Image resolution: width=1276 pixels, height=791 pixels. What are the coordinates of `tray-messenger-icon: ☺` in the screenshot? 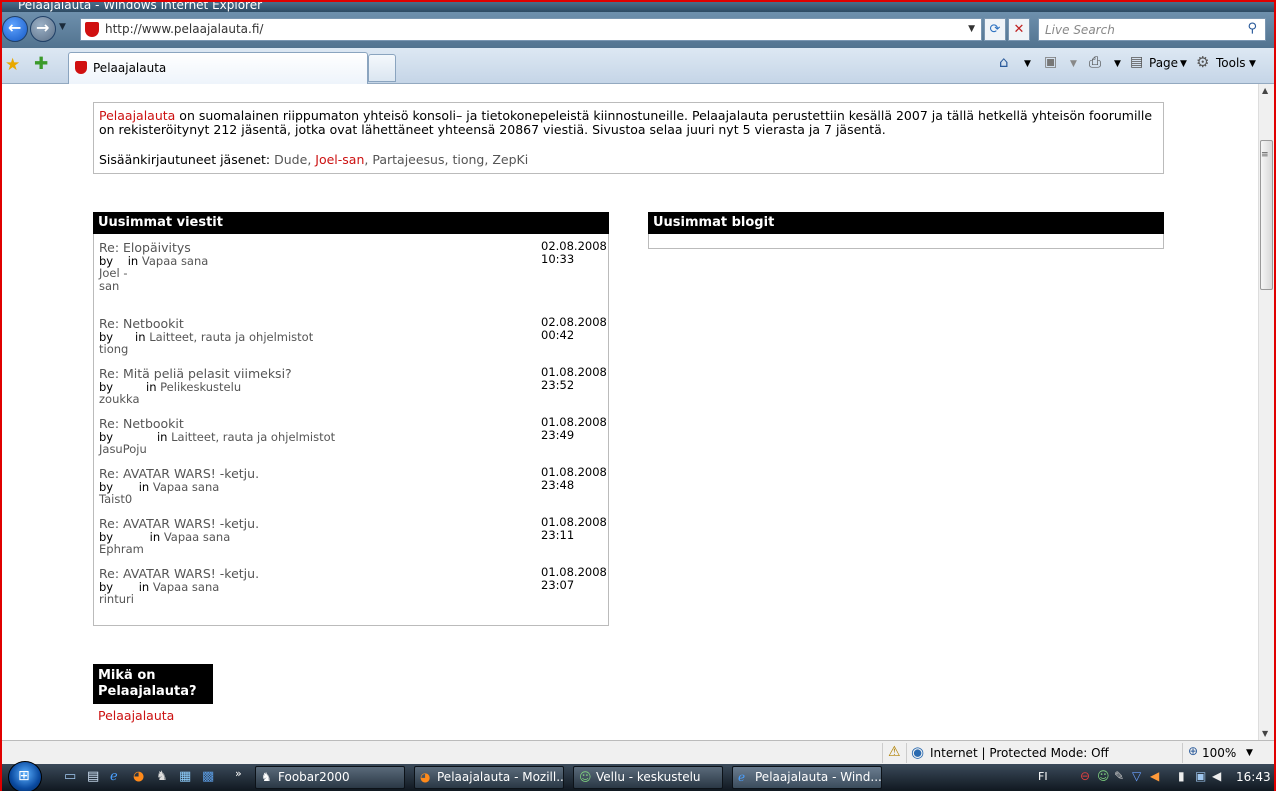 It's located at (1103, 776).